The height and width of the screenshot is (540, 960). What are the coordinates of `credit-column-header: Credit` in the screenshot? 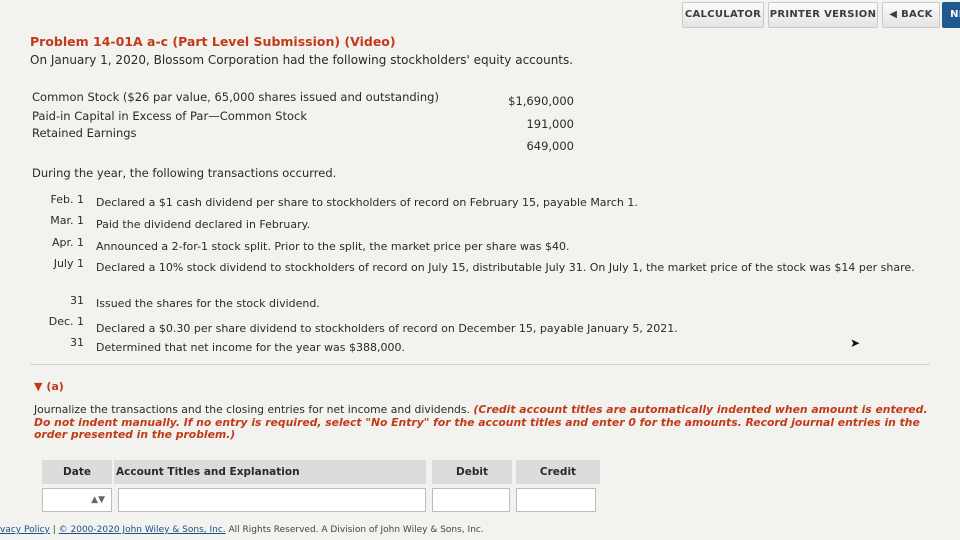 It's located at (558, 472).